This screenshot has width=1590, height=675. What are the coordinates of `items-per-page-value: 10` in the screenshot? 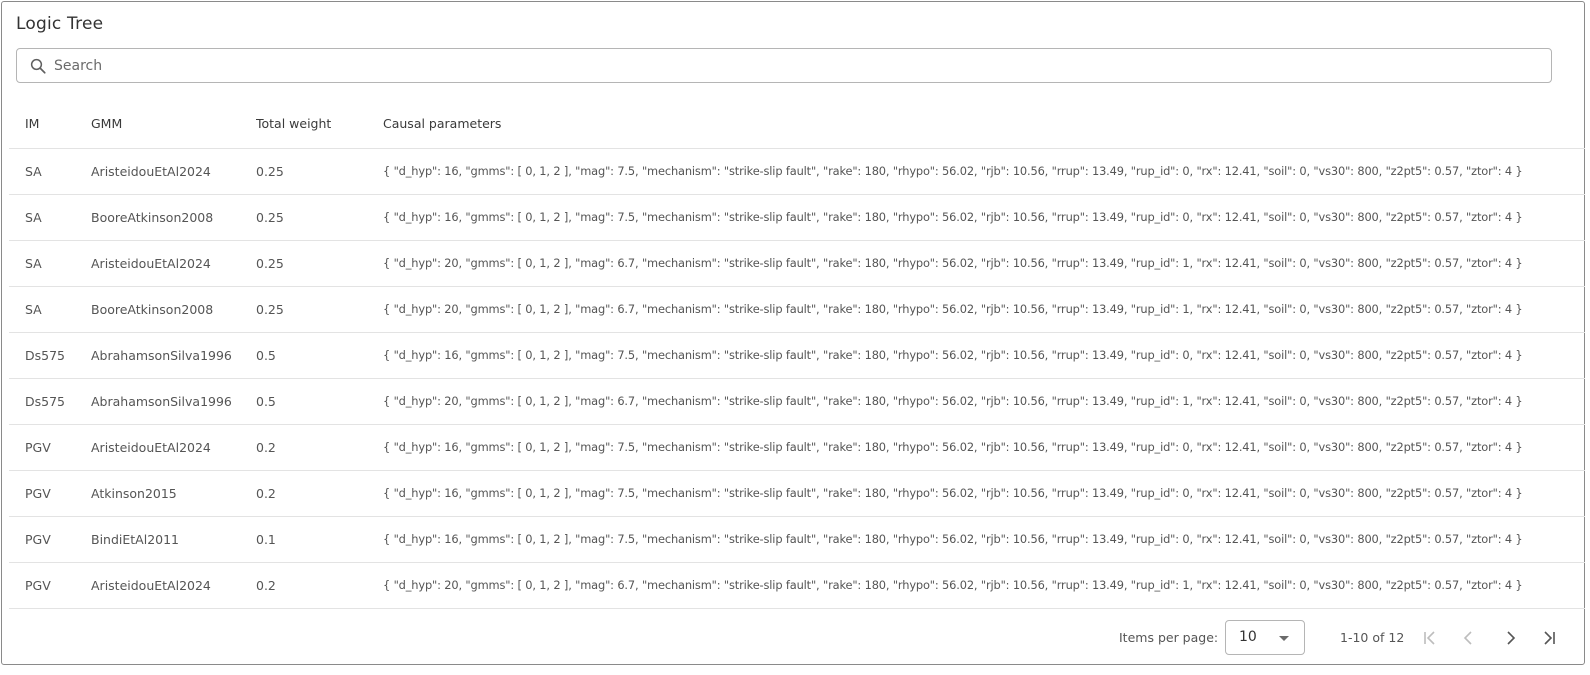 It's located at (1248, 637).